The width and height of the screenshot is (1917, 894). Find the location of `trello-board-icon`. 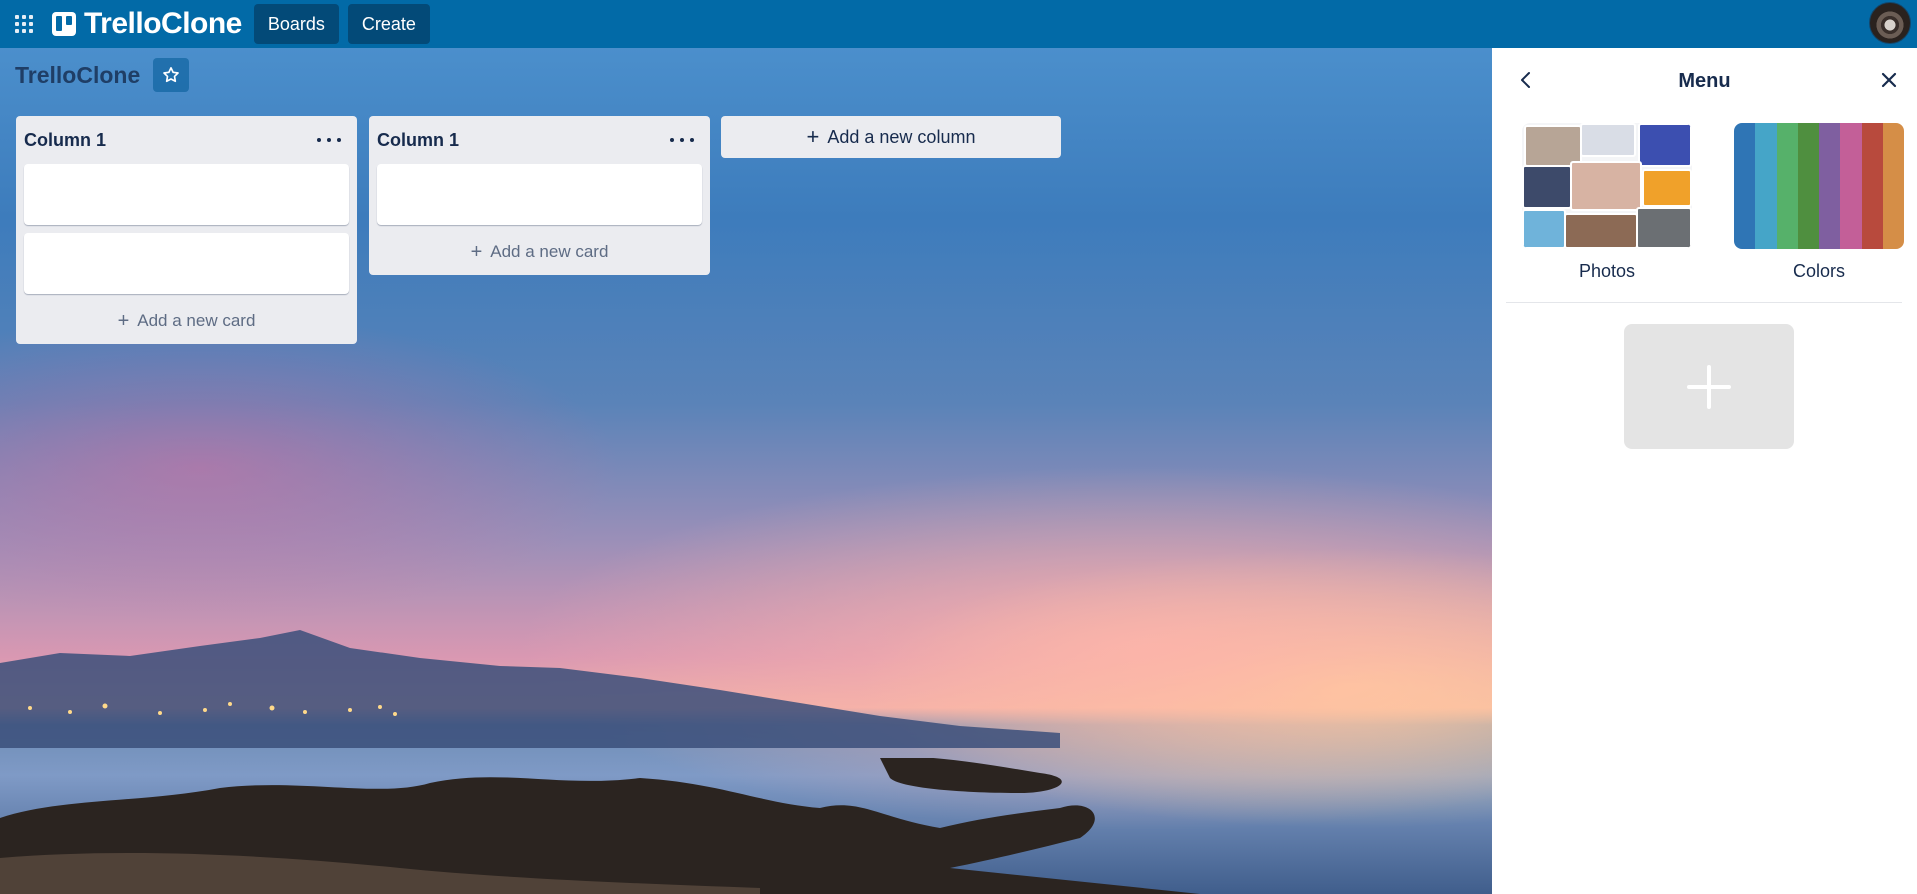

trello-board-icon is located at coordinates (64, 24).